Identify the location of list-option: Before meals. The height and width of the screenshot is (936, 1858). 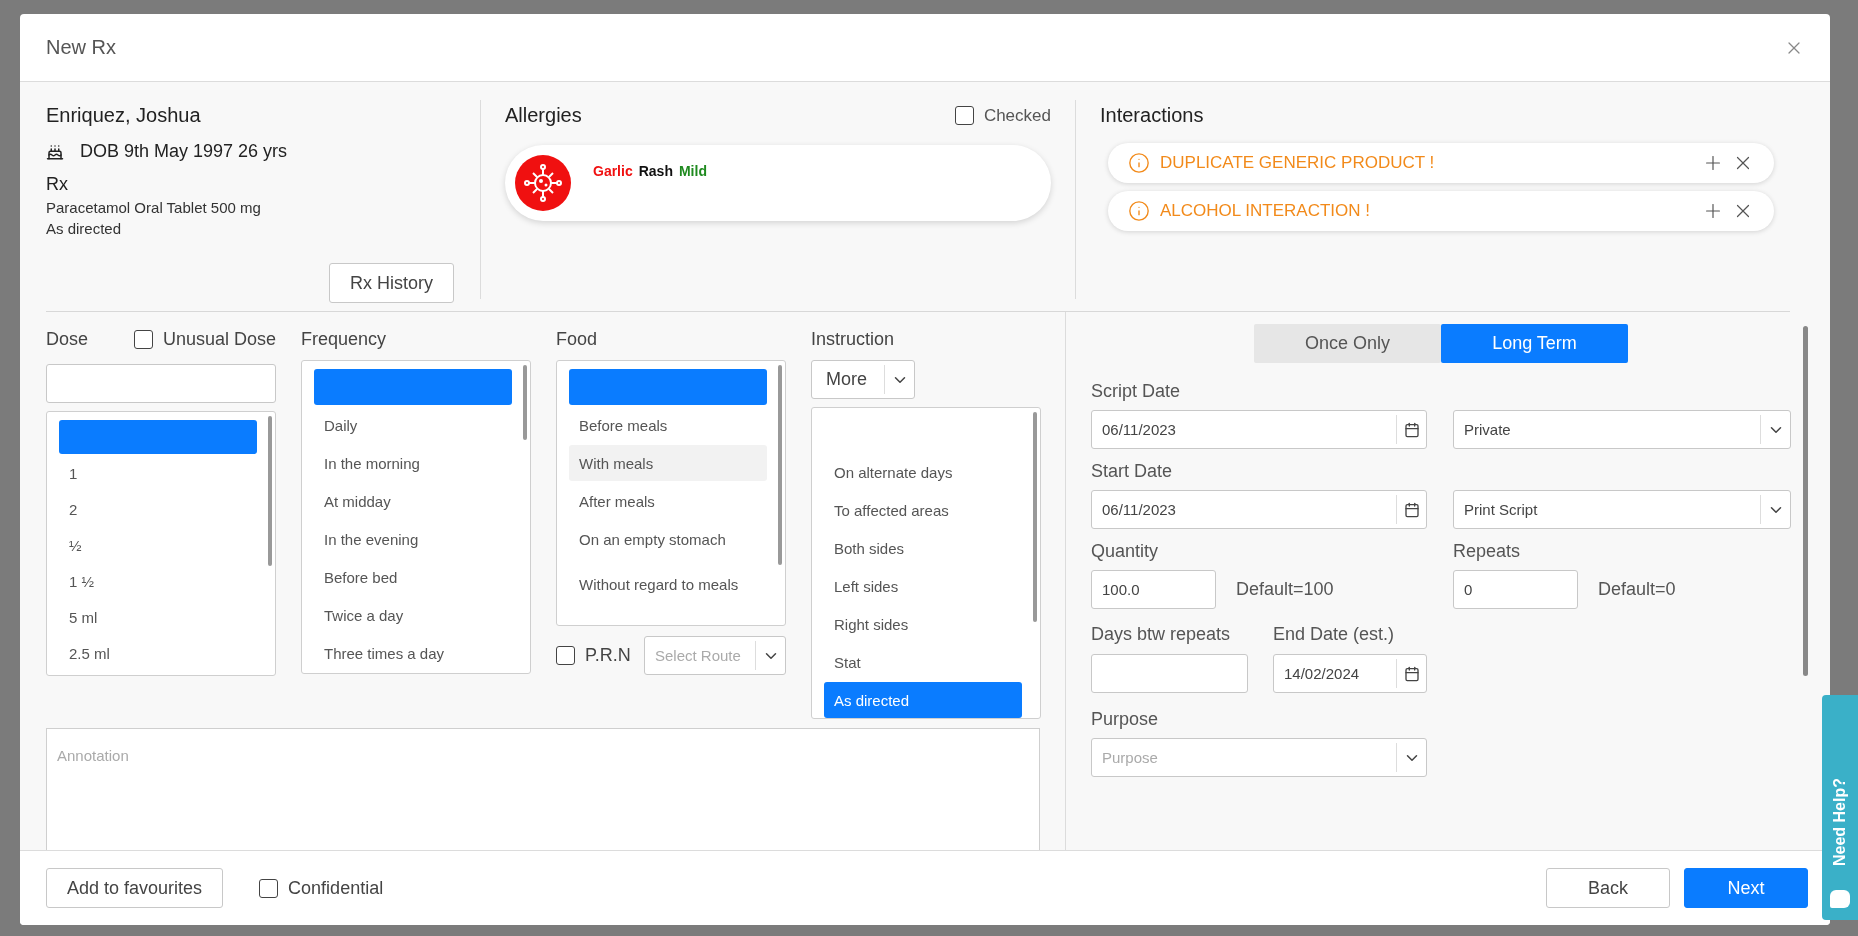
(668, 425).